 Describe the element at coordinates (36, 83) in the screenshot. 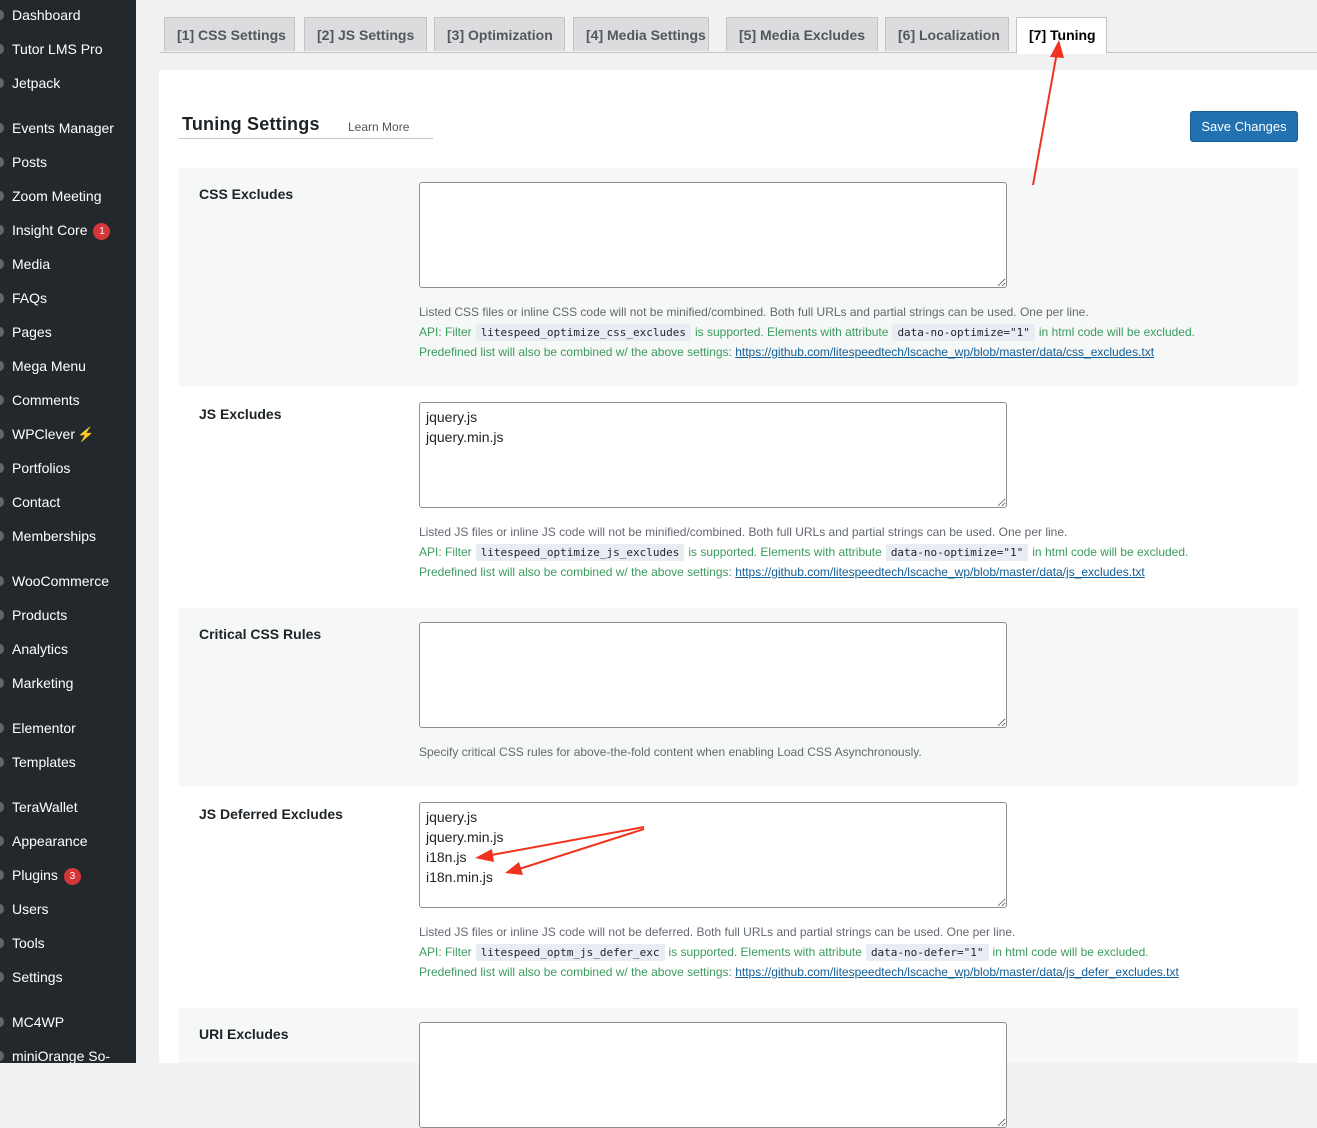

I see `sidebar-item-label: Jetpack` at that location.